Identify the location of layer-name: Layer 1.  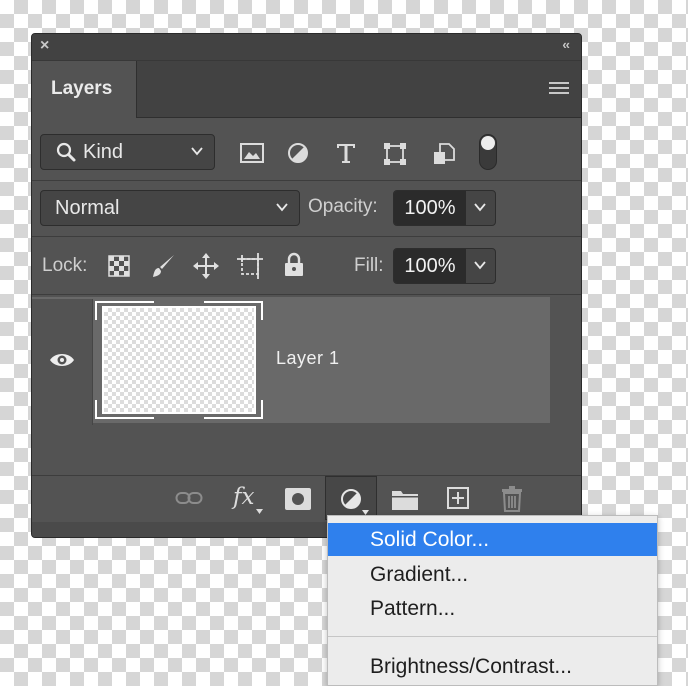
(308, 358).